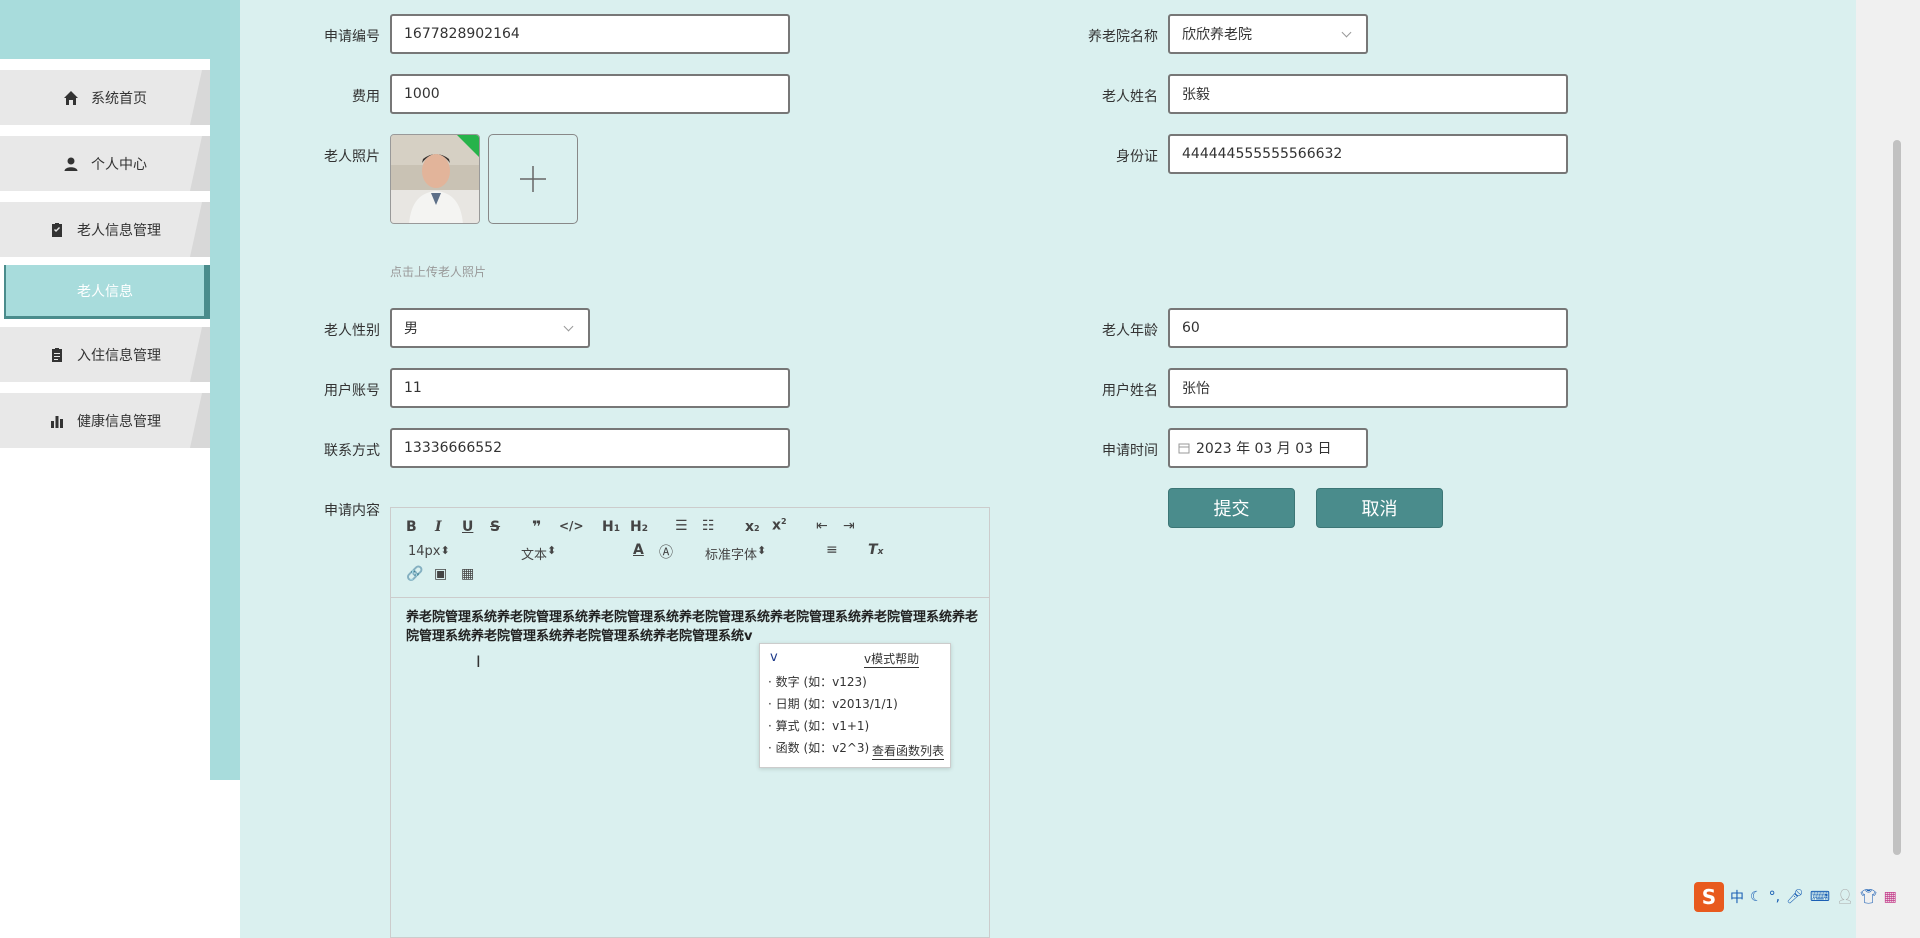  What do you see at coordinates (71, 97) in the screenshot?
I see `home-icon` at bounding box center [71, 97].